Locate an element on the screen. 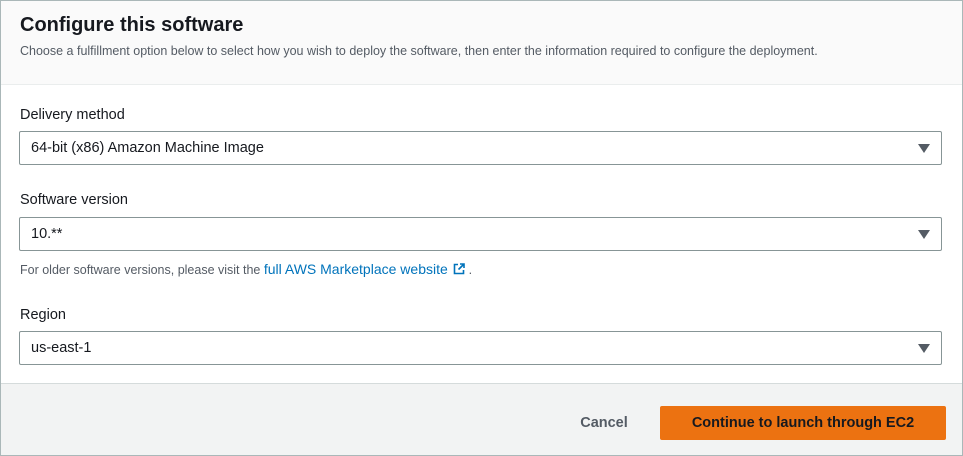 Image resolution: width=963 pixels, height=456 pixels. cancel-button: Cancel is located at coordinates (604, 423).